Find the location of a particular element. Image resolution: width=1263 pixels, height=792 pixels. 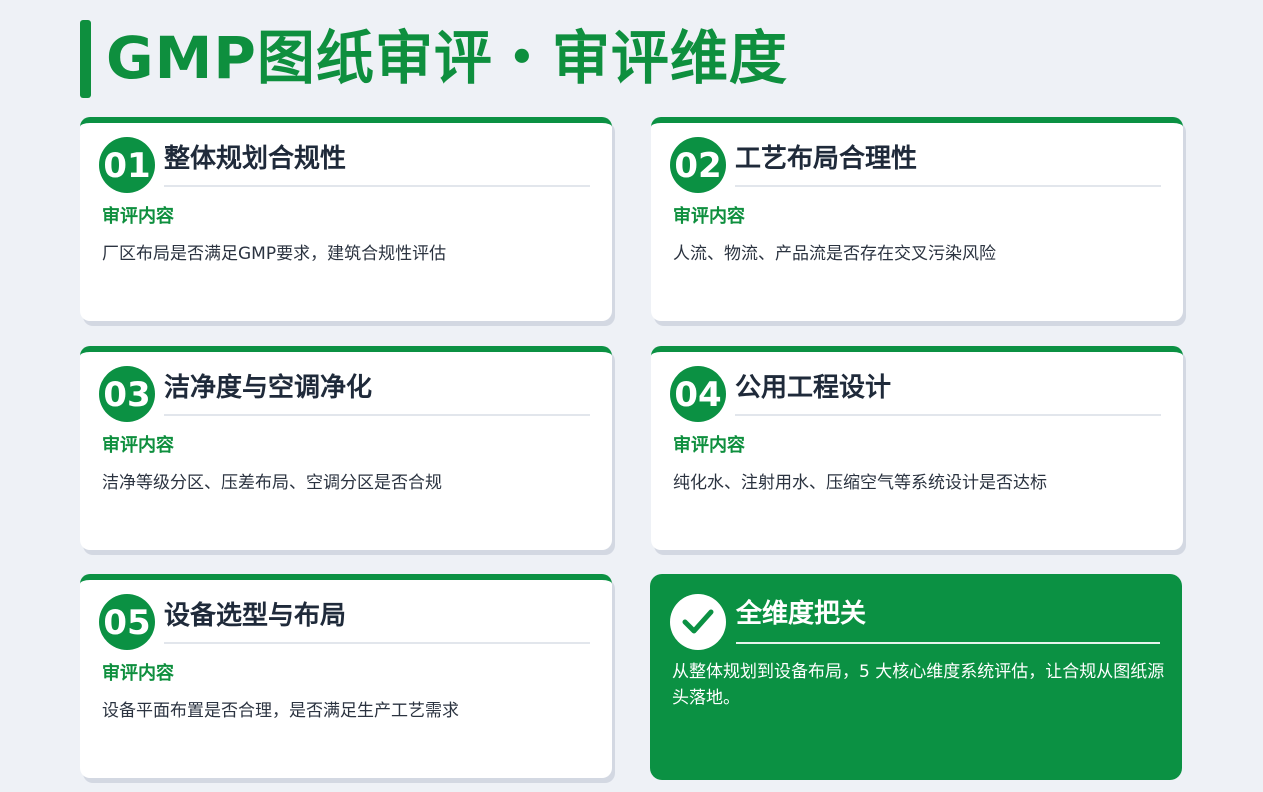

card-number-badge: 04 is located at coordinates (698, 394).